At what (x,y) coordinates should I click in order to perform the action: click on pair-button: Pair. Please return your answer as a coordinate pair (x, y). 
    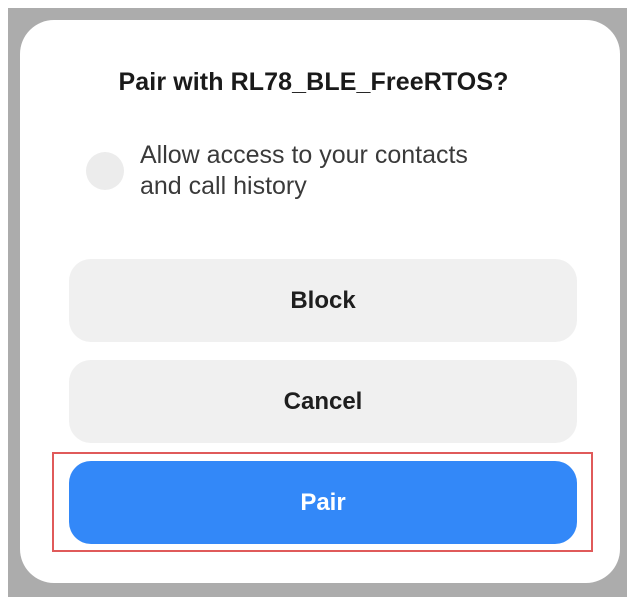
    Looking at the image, I should click on (323, 502).